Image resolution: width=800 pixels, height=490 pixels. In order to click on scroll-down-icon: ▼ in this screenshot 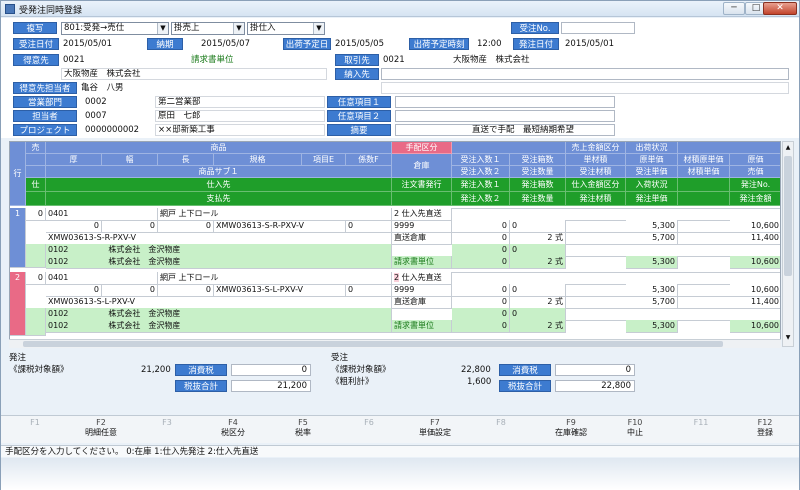, I will do `click(788, 339)`.